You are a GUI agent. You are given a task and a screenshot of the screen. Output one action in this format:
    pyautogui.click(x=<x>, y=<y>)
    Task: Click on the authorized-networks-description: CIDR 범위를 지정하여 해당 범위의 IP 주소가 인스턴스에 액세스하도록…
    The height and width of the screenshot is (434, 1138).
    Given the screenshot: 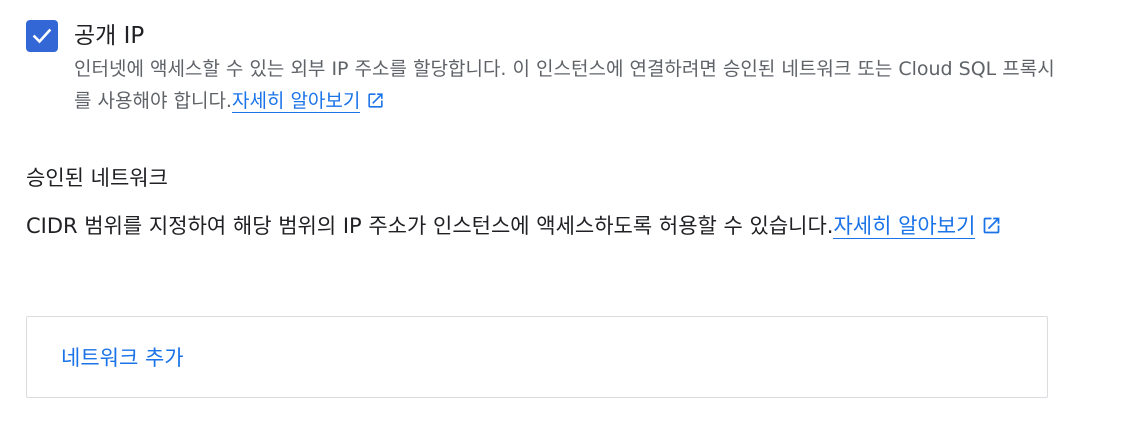 What is the action you would take?
    pyautogui.click(x=546, y=226)
    